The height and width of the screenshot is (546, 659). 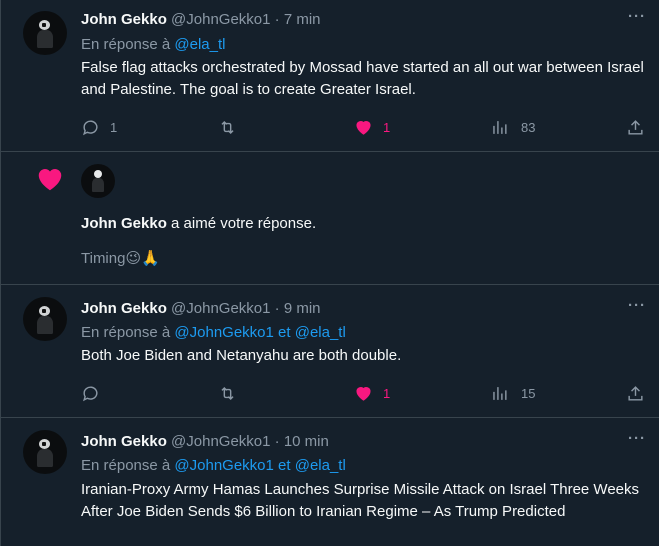 I want to click on reply-context: En réponse à @ela_tl, so click(x=153, y=45).